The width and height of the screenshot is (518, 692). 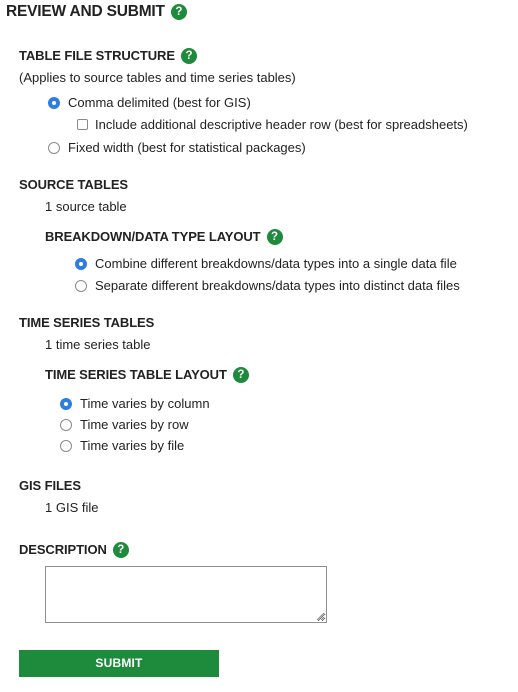 What do you see at coordinates (72, 507) in the screenshot?
I see `gis-files-count: 1 GIS file` at bounding box center [72, 507].